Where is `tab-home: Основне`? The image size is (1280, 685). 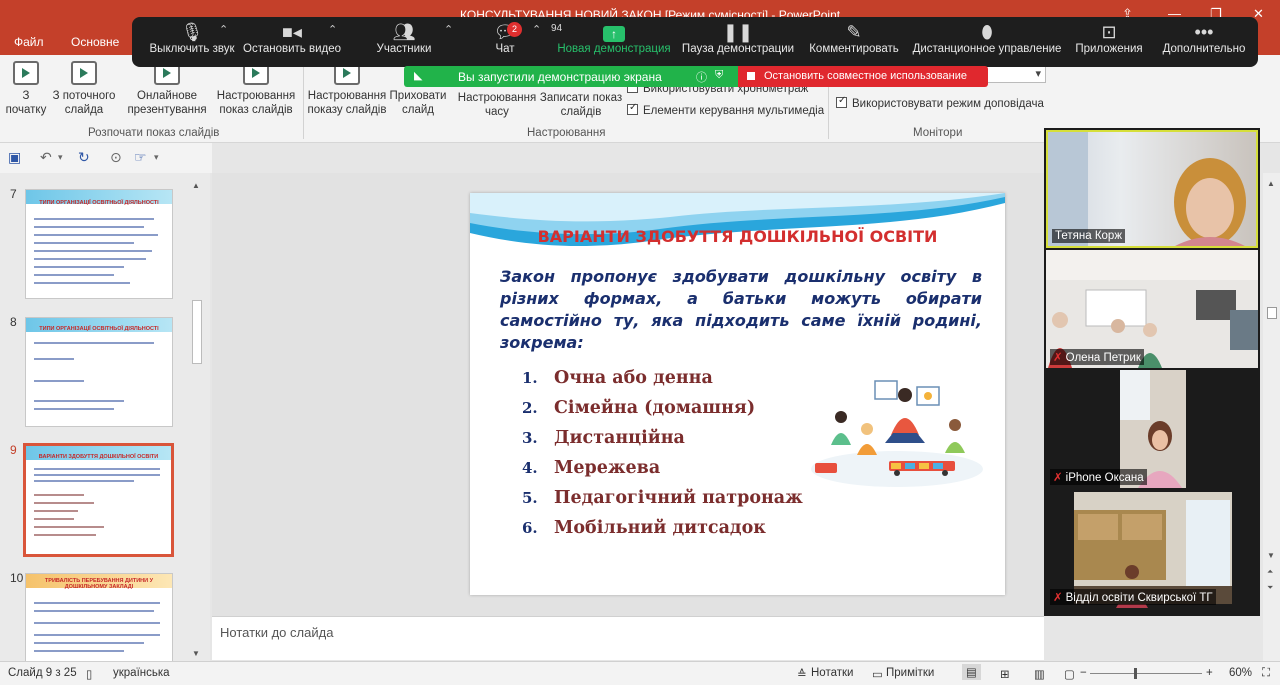
tab-home: Основне is located at coordinates (95, 42).